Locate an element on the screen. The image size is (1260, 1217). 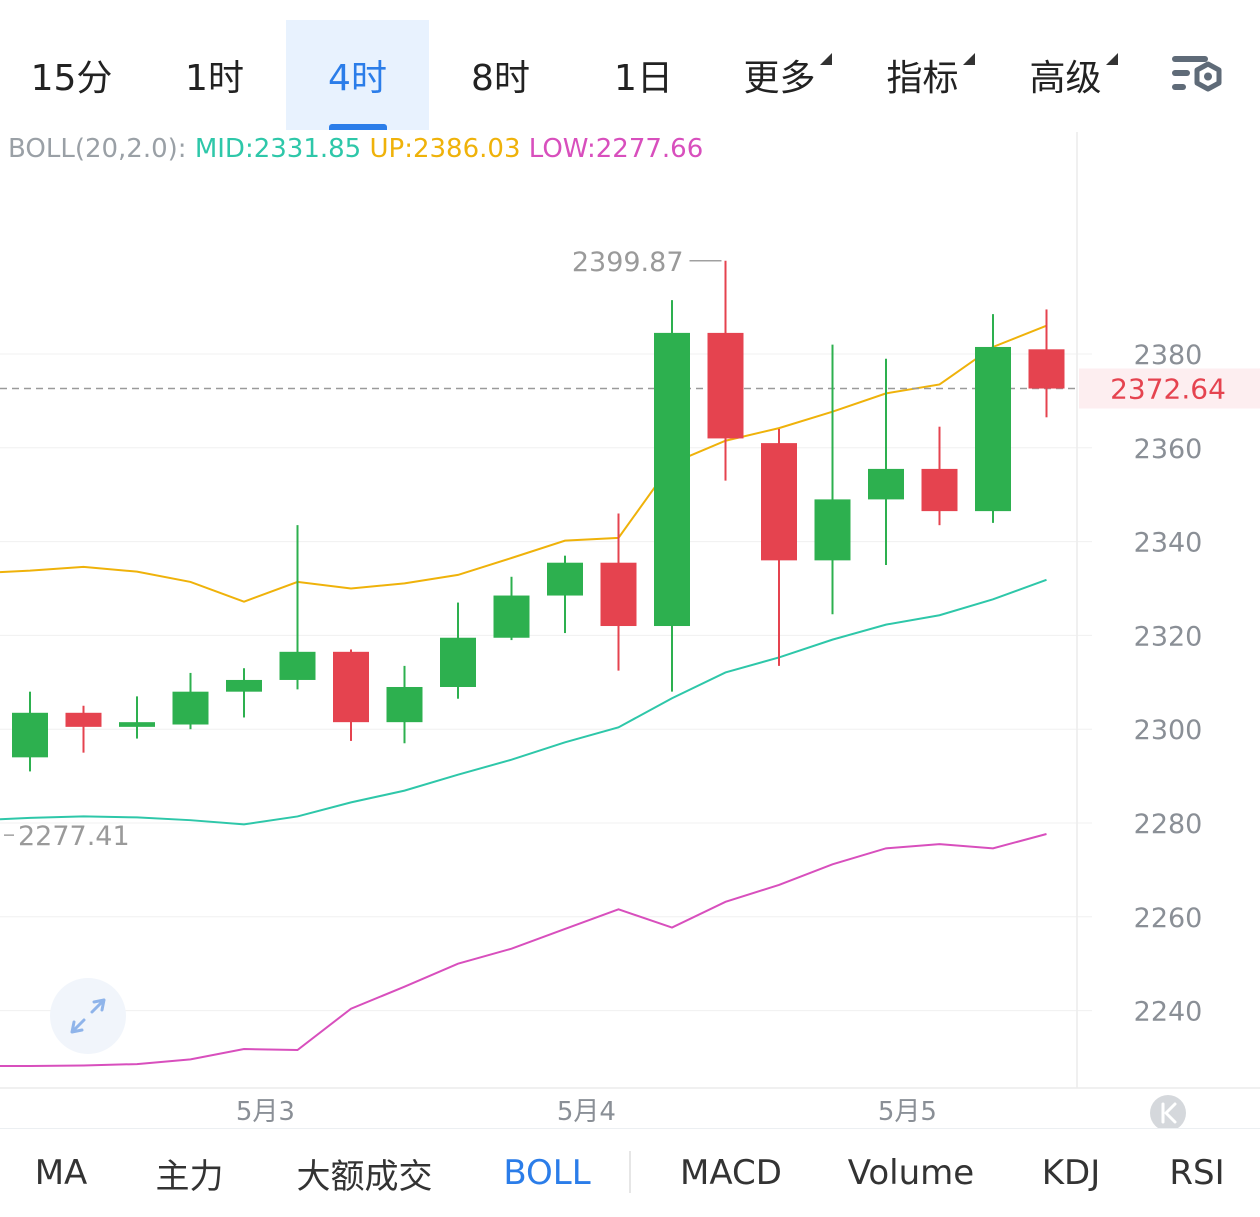
indicator-tab-label: RSI is located at coordinates (1197, 1173).